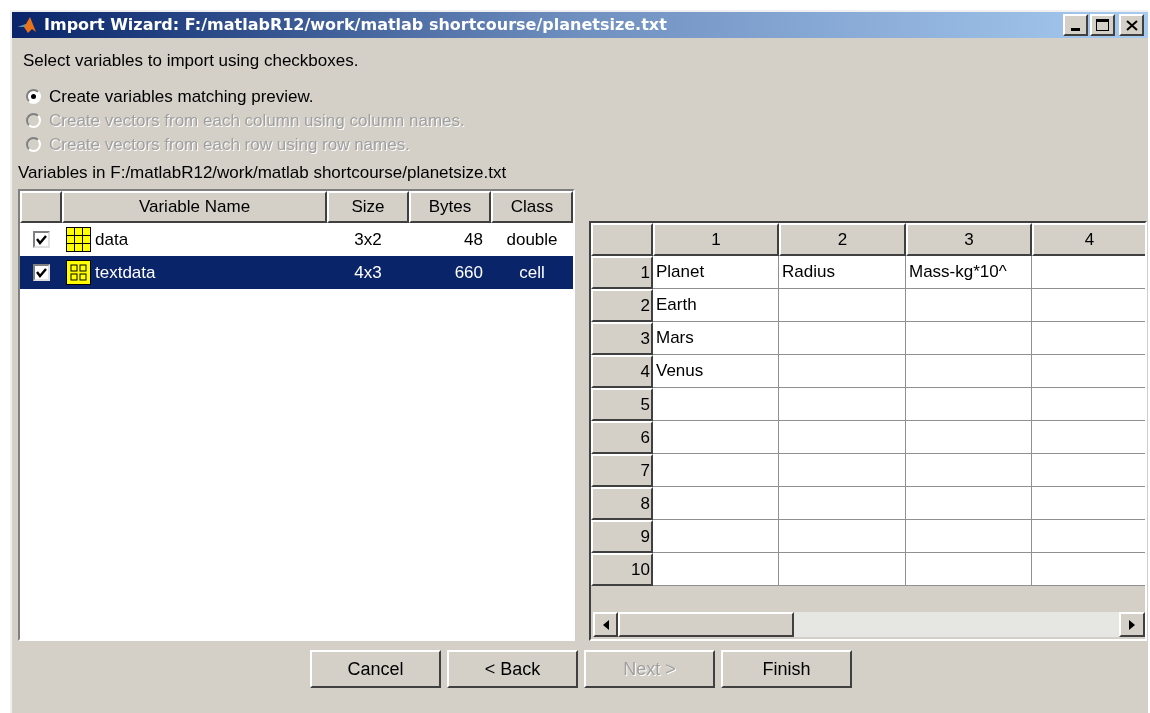 The image size is (1150, 713). Describe the element at coordinates (194, 207) in the screenshot. I see `column-header: Variable Name` at that location.